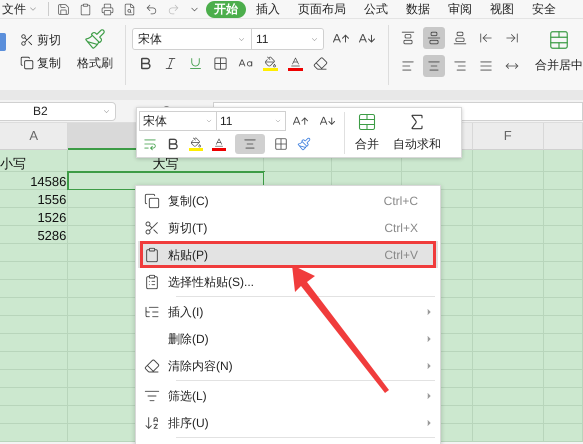 The height and width of the screenshot is (444, 583). What do you see at coordinates (51, 236) in the screenshot?
I see `cell-text: 5286` at bounding box center [51, 236].